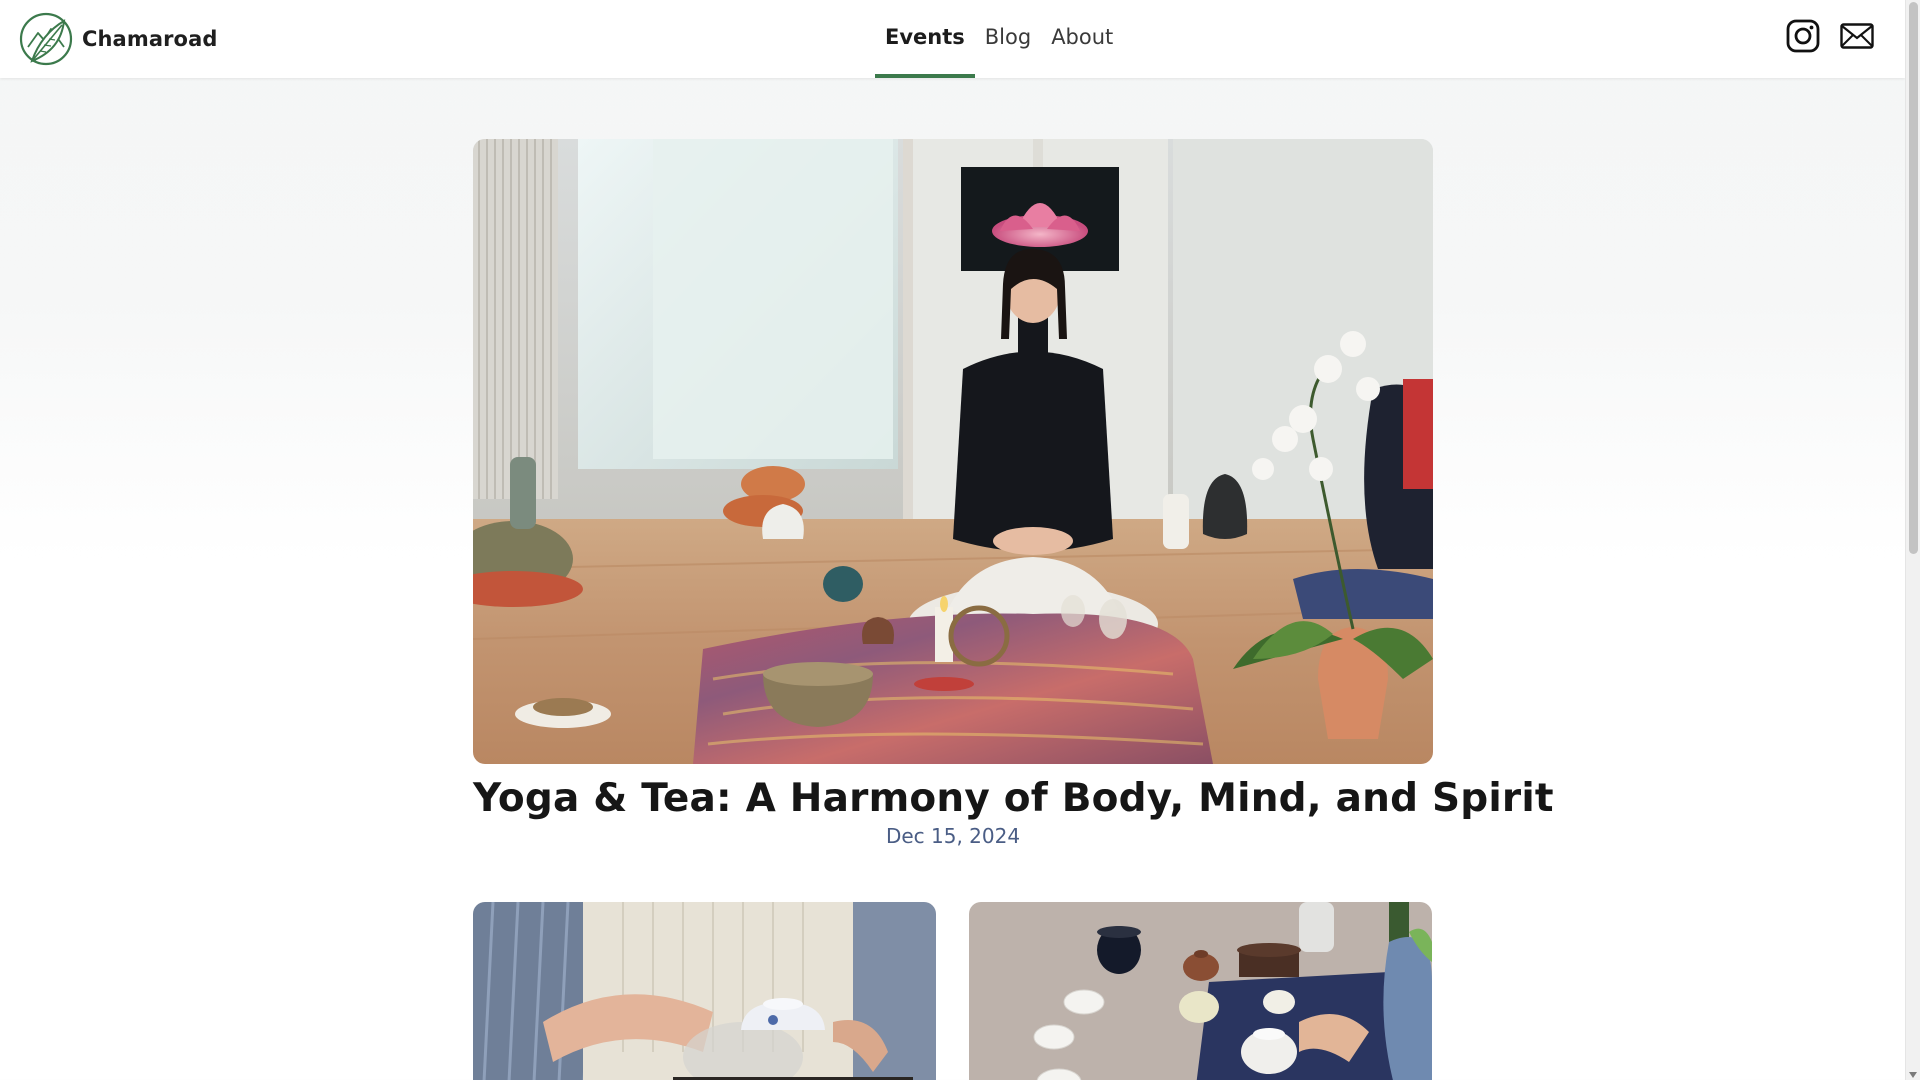 The width and height of the screenshot is (1920, 1080). Describe the element at coordinates (1830, 36) in the screenshot. I see `social-links` at that location.